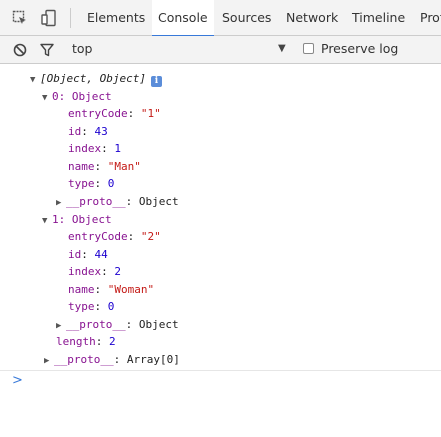 This screenshot has width=441, height=437. What do you see at coordinates (183, 18) in the screenshot?
I see `tab-console: Console` at bounding box center [183, 18].